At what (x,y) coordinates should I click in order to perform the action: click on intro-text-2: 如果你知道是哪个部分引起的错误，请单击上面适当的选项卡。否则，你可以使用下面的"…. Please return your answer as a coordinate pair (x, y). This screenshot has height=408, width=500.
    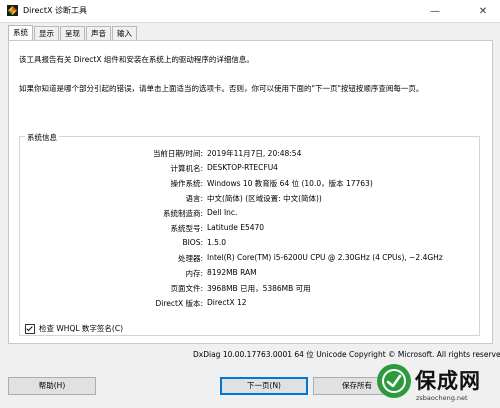
    Looking at the image, I should click on (221, 88).